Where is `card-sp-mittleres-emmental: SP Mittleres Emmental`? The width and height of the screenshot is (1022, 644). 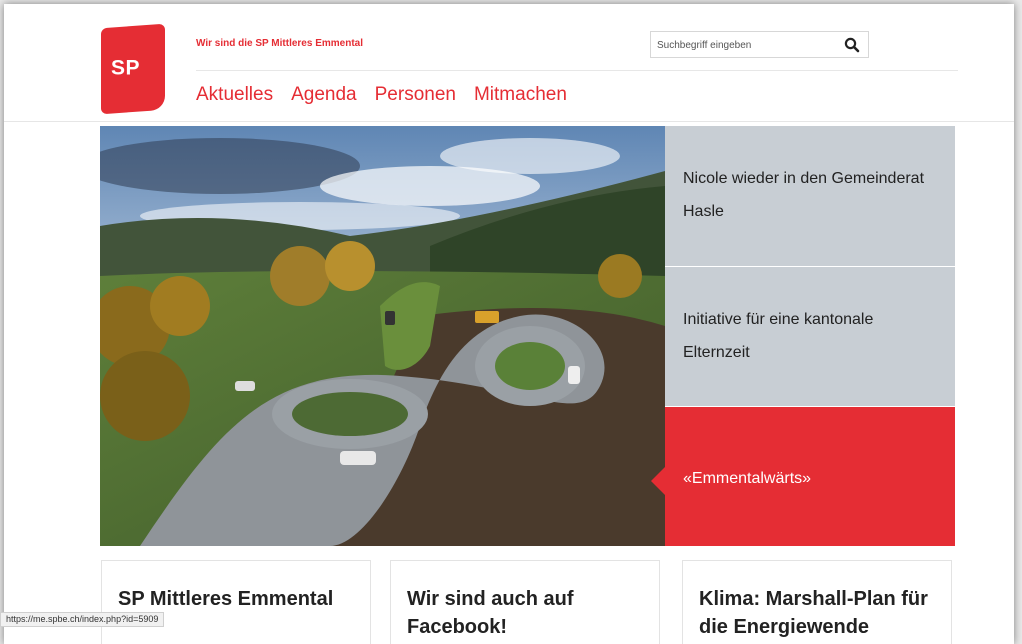
card-sp-mittleres-emmental: SP Mittleres Emmental is located at coordinates (236, 602).